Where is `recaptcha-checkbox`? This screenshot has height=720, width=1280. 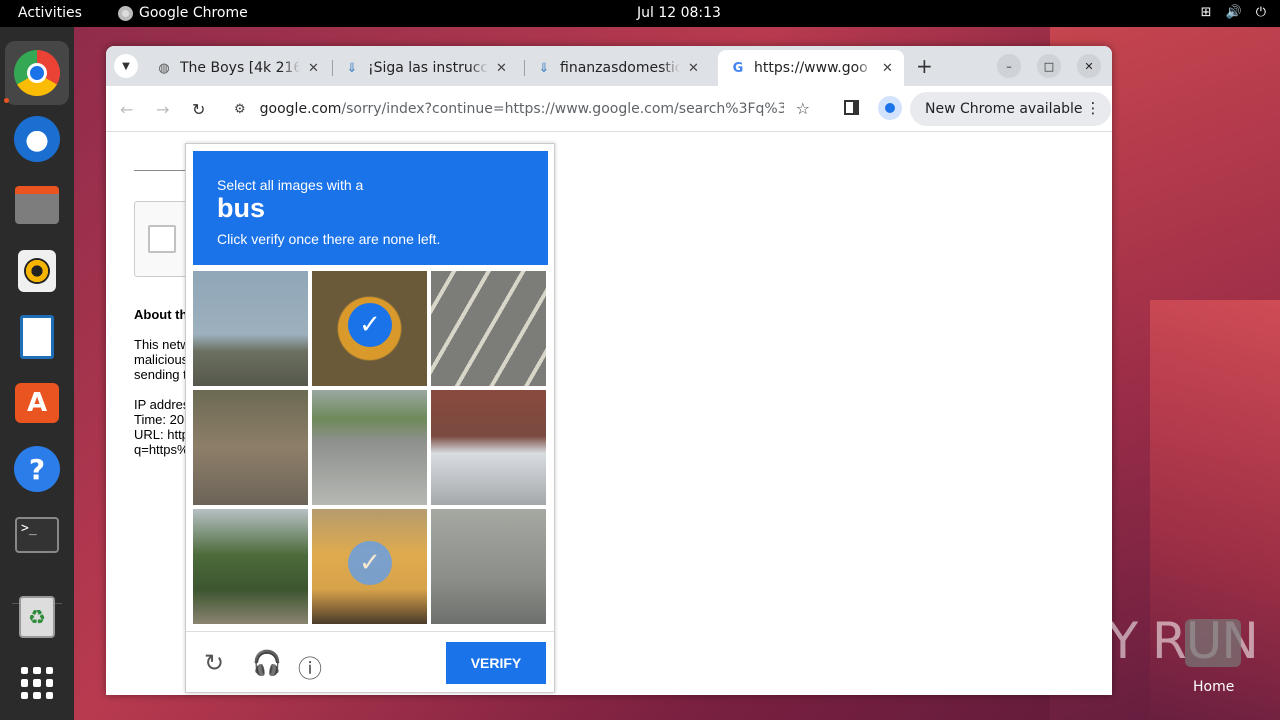 recaptcha-checkbox is located at coordinates (162, 239).